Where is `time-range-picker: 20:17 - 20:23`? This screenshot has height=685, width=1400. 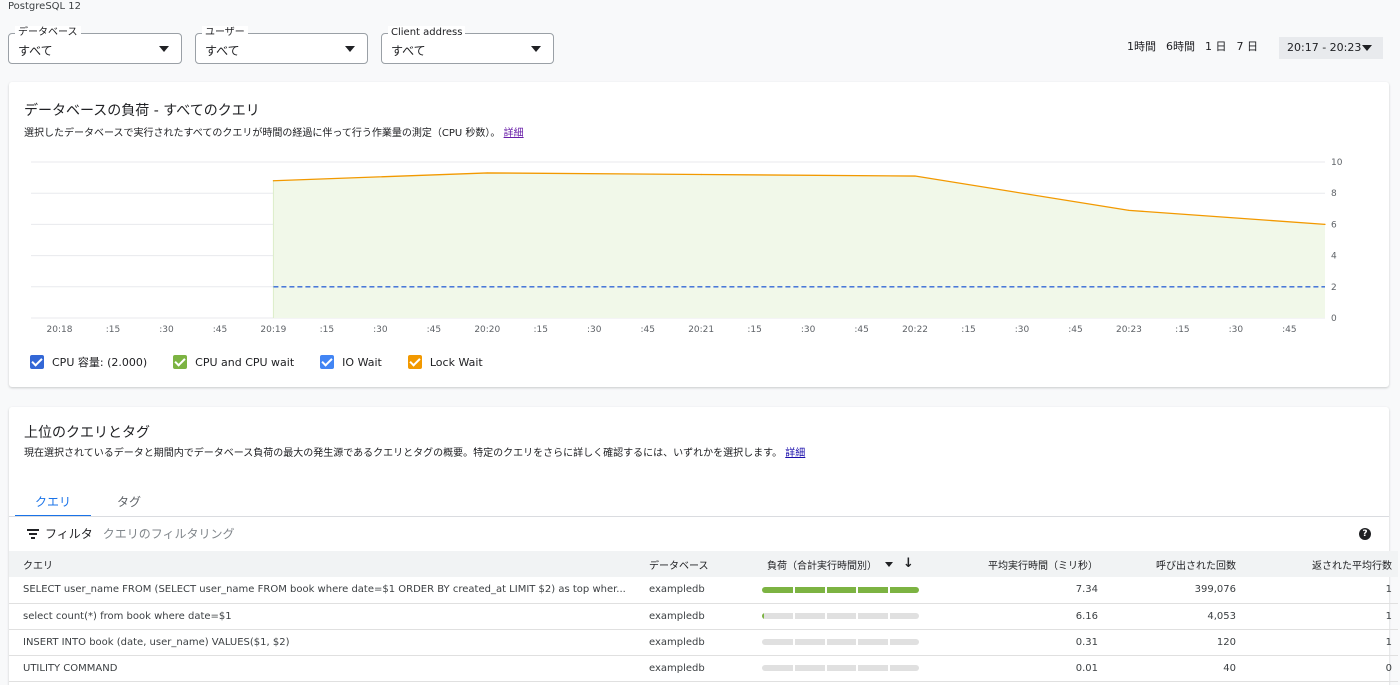
time-range-picker: 20:17 - 20:23 is located at coordinates (1331, 48).